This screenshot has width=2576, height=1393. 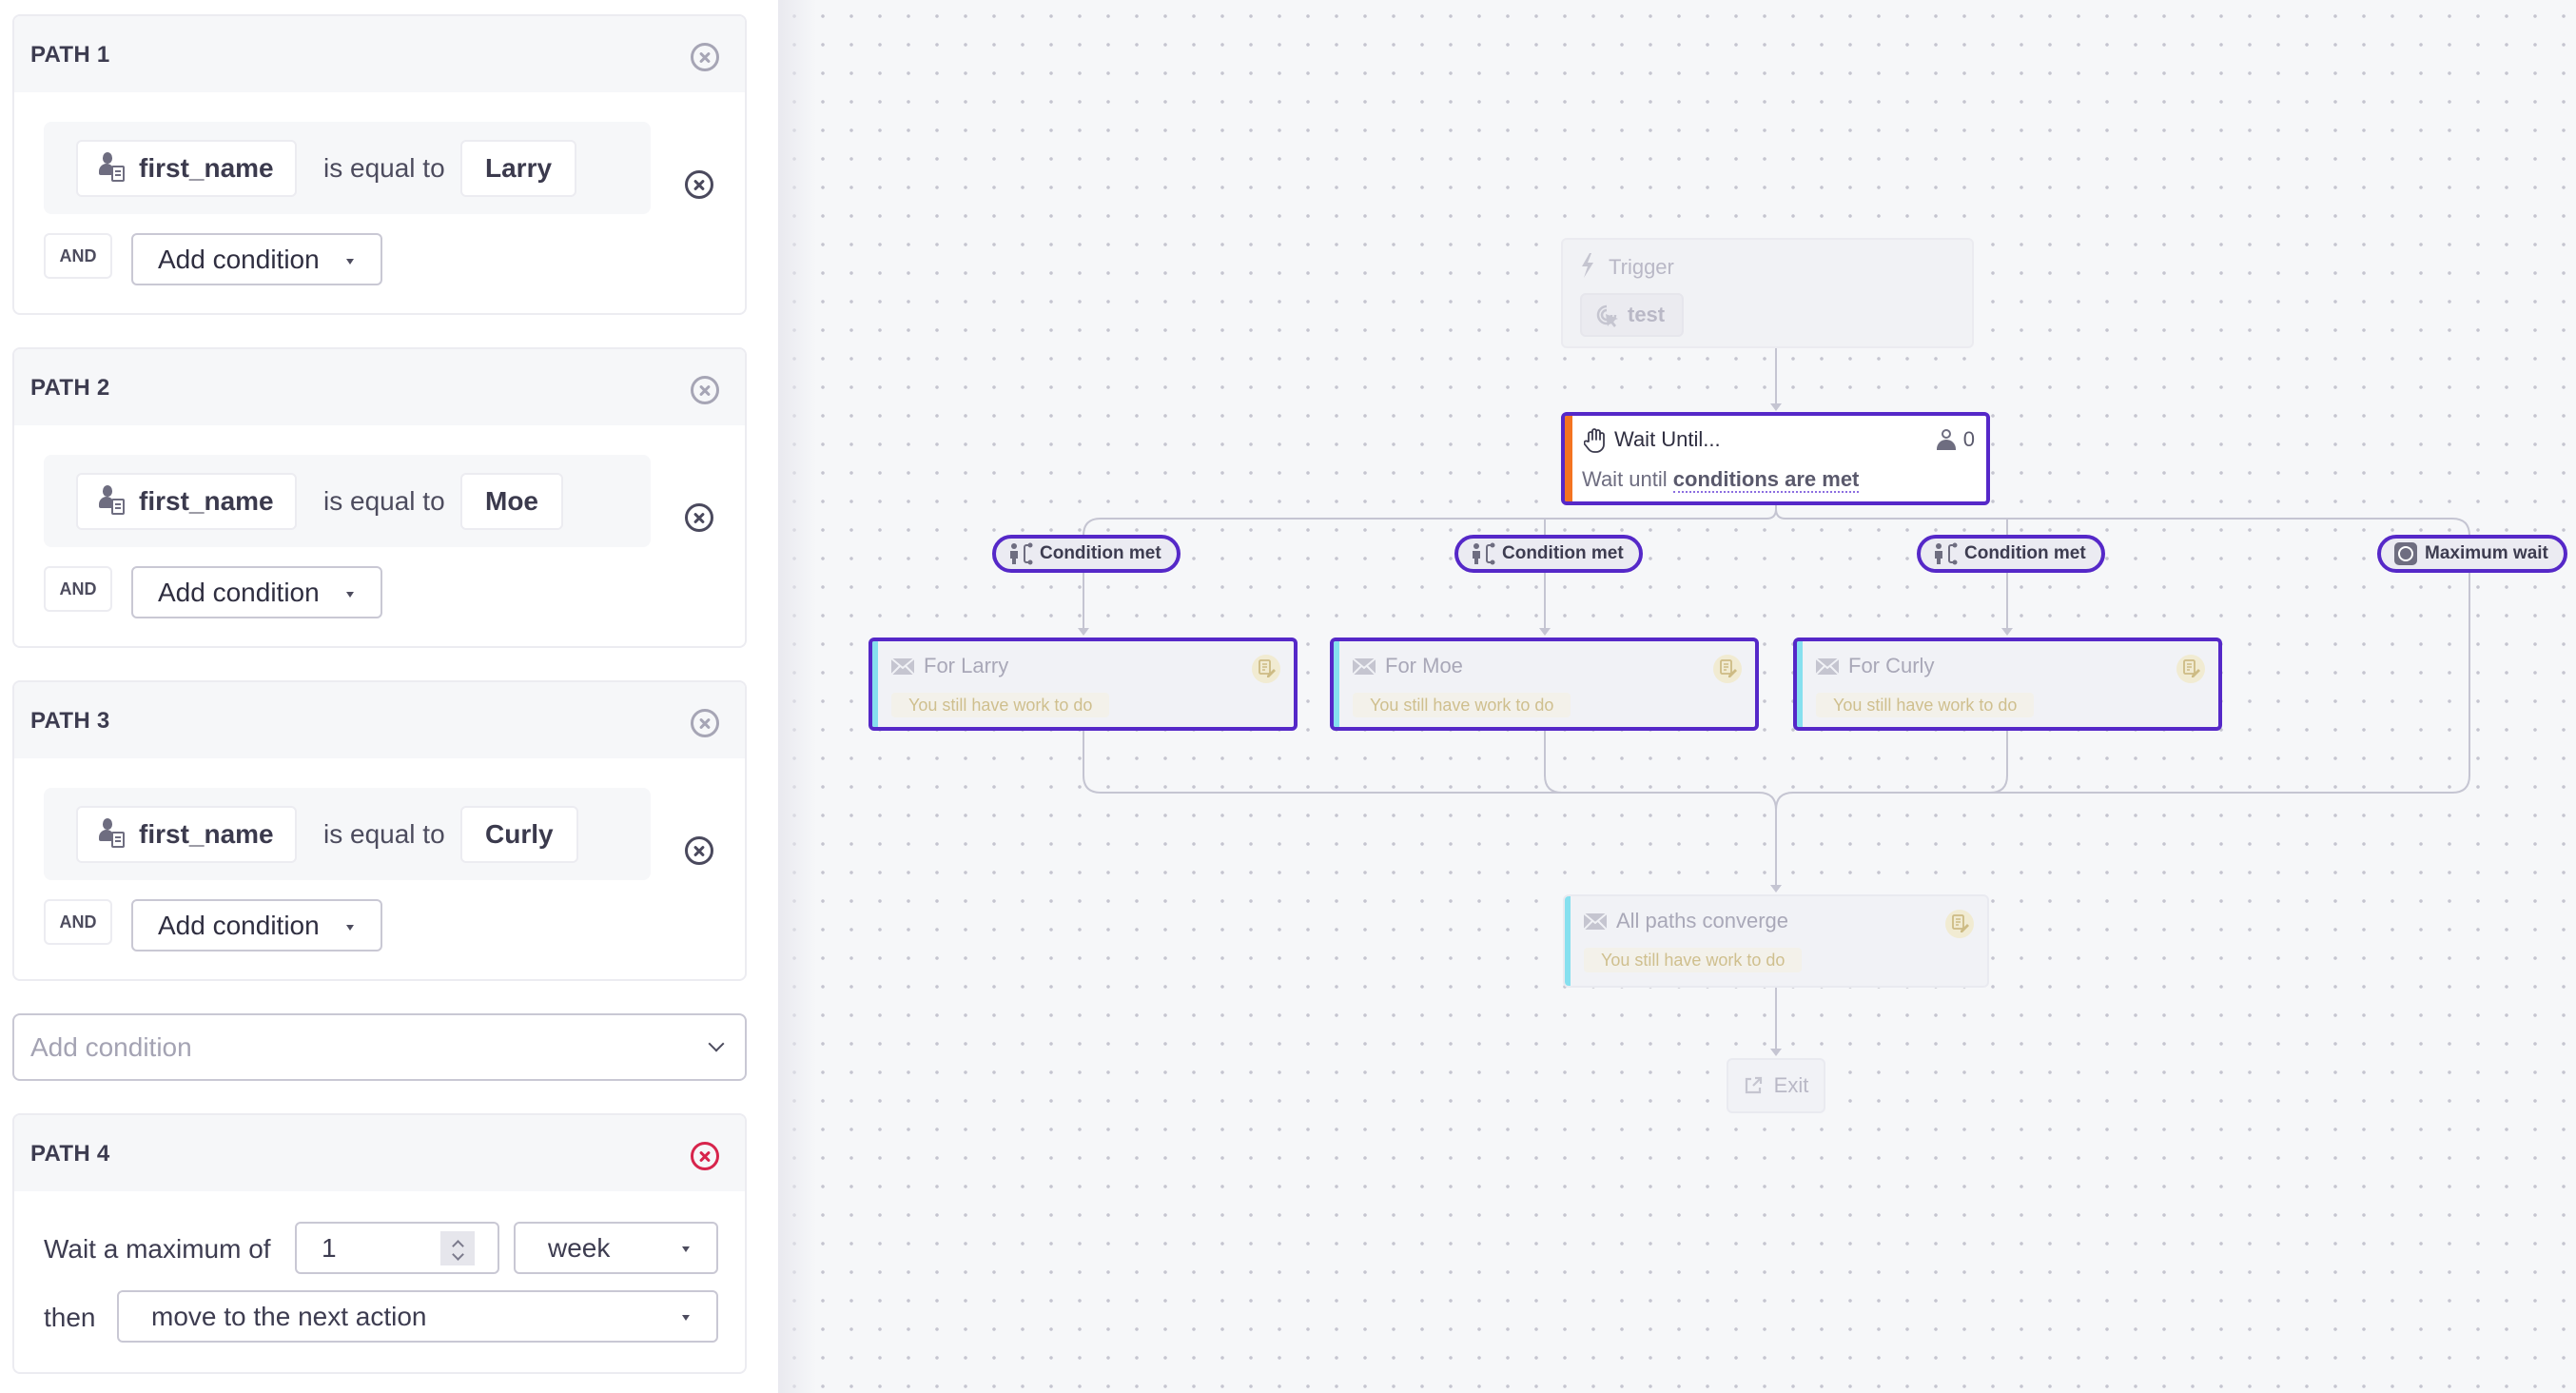 I want to click on wait-maximum-label: Wait a maximum of, so click(x=158, y=1249).